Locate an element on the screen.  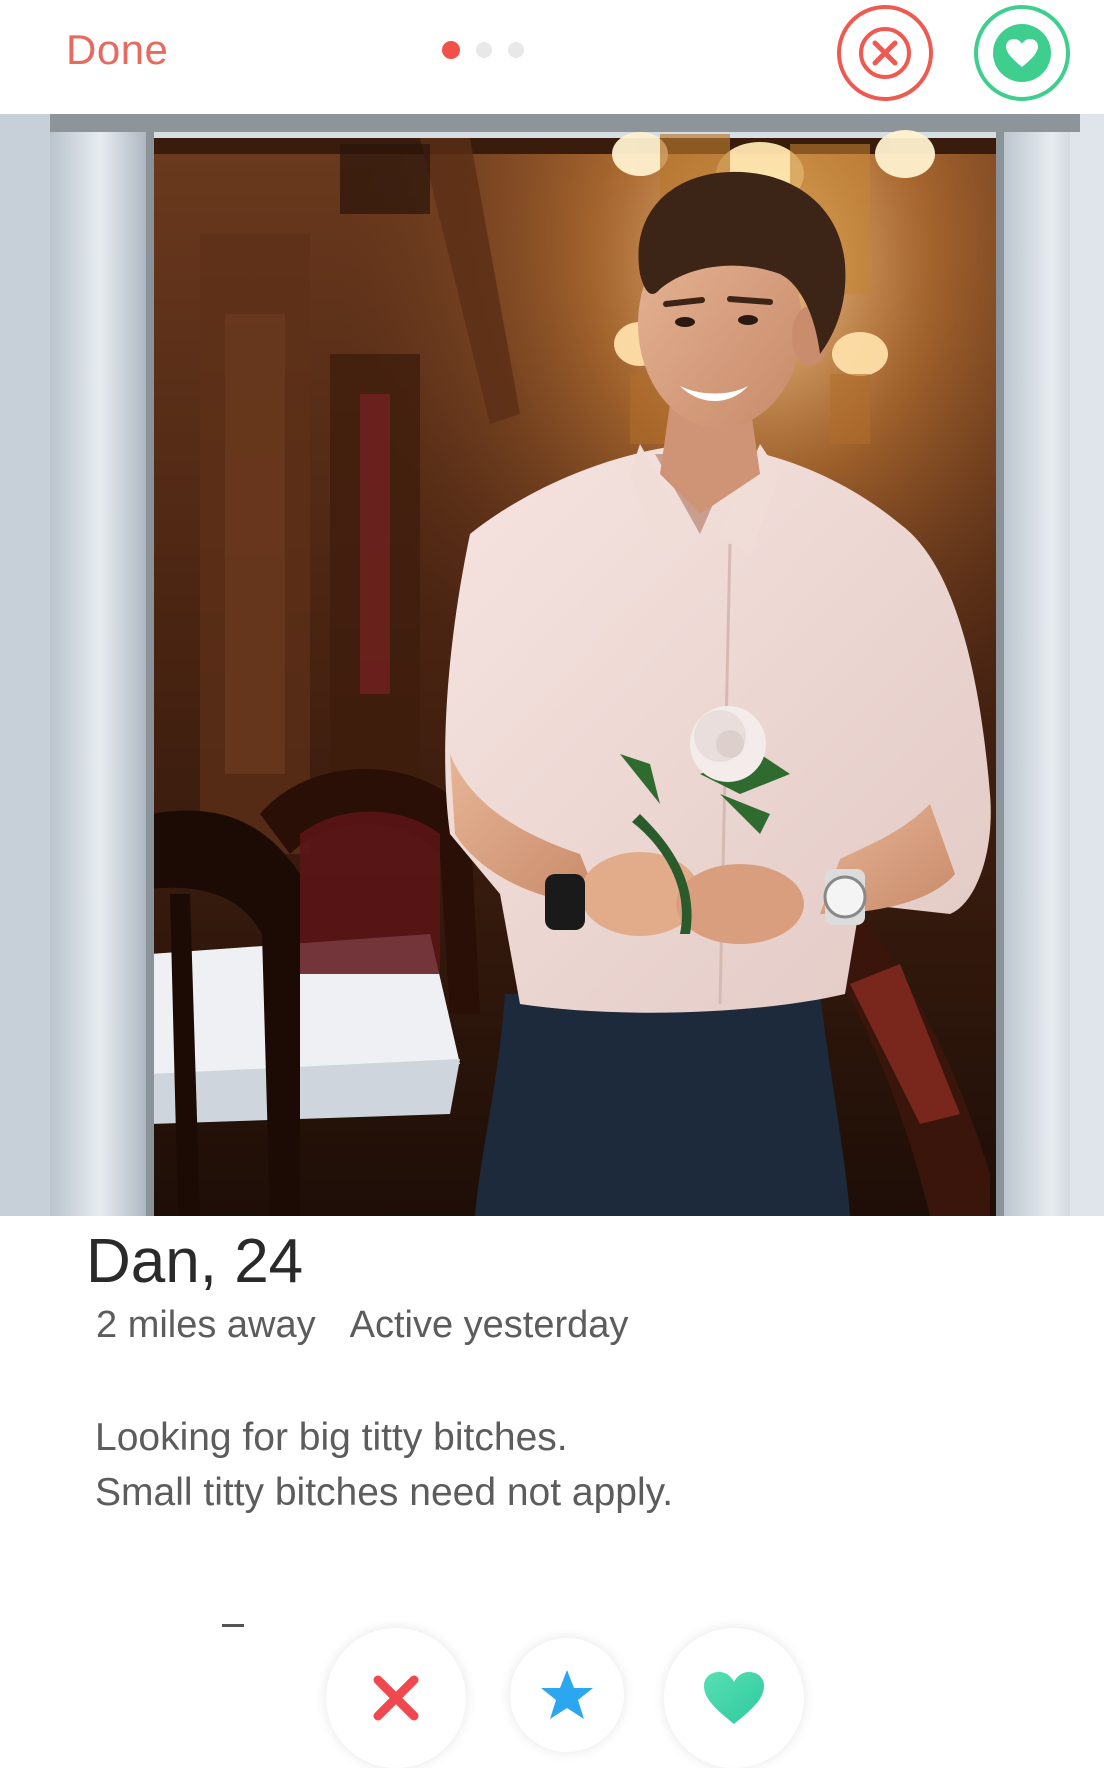
photo-pager is located at coordinates (483, 50).